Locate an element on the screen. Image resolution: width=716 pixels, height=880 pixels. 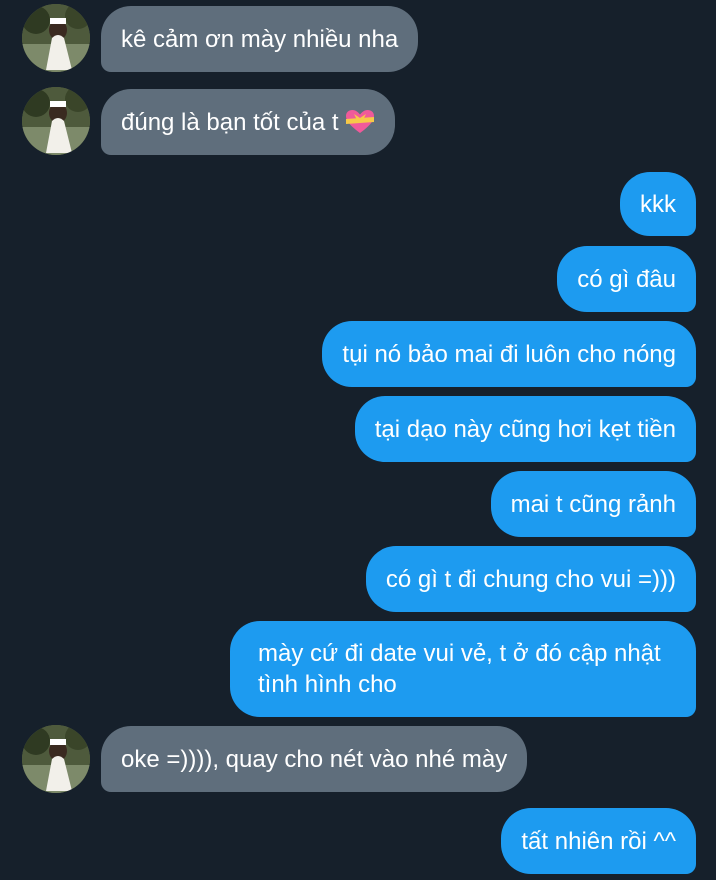
message-text: có gì t đi chung cho vui =))) is located at coordinates (530, 579).